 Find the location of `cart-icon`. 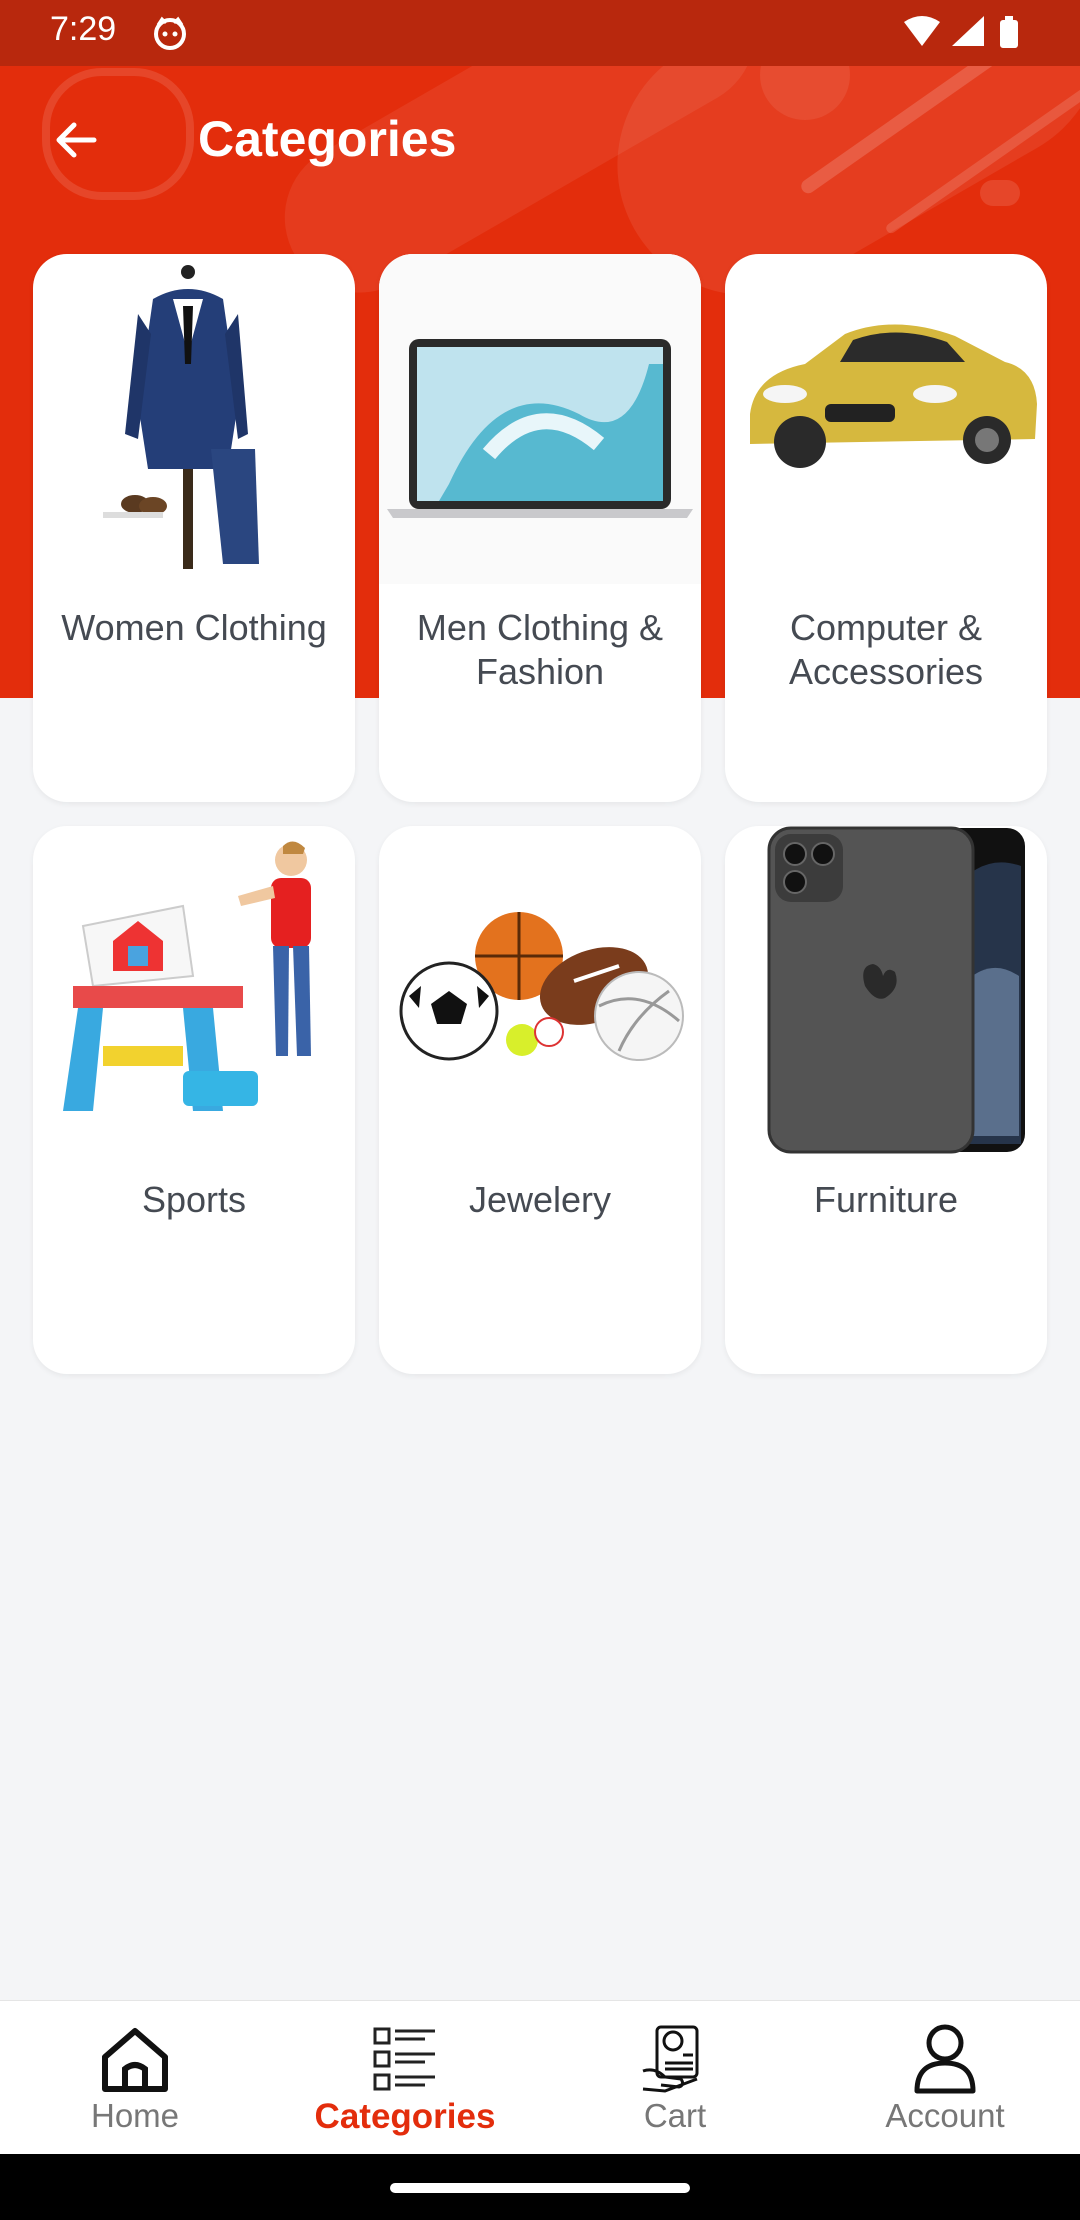

cart-icon is located at coordinates (670, 2059).